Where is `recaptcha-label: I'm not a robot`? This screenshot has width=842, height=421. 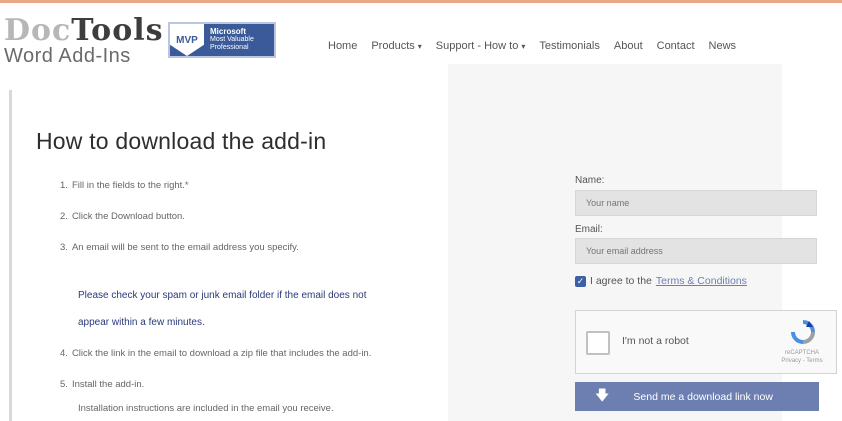 recaptcha-label: I'm not a robot is located at coordinates (655, 341).